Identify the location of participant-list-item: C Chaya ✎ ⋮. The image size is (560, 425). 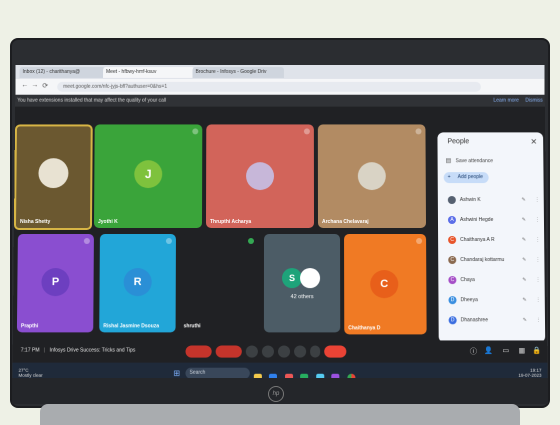
(496, 280).